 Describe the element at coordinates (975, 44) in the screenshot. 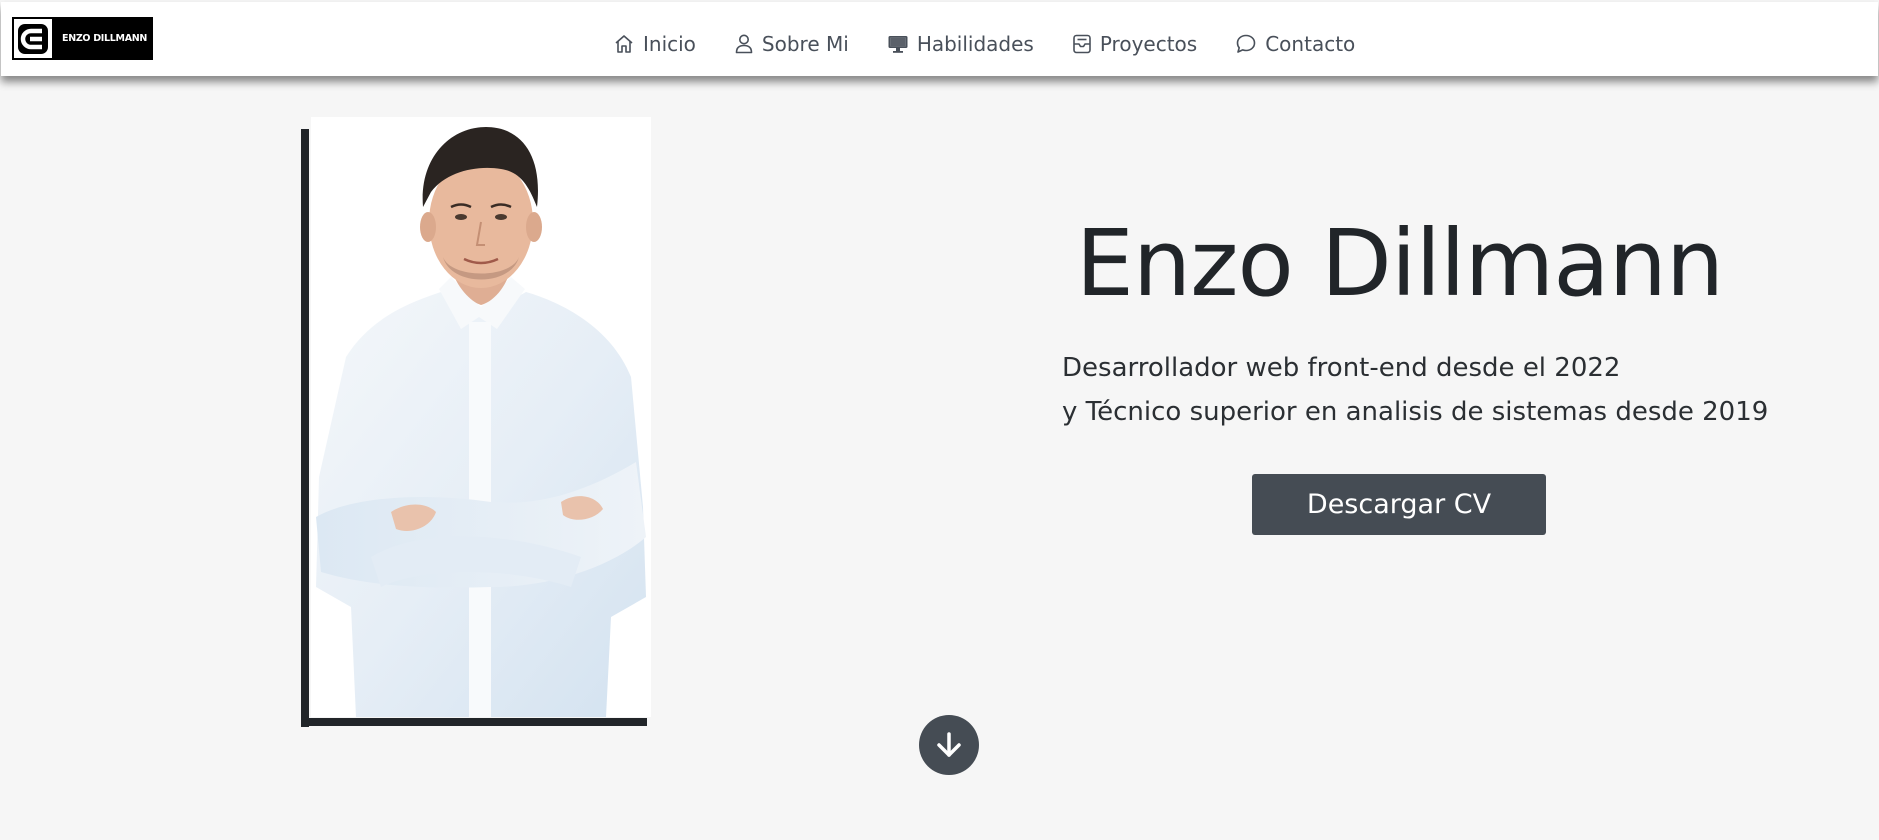

I see `nav-label-habilidades: Habilidades` at that location.